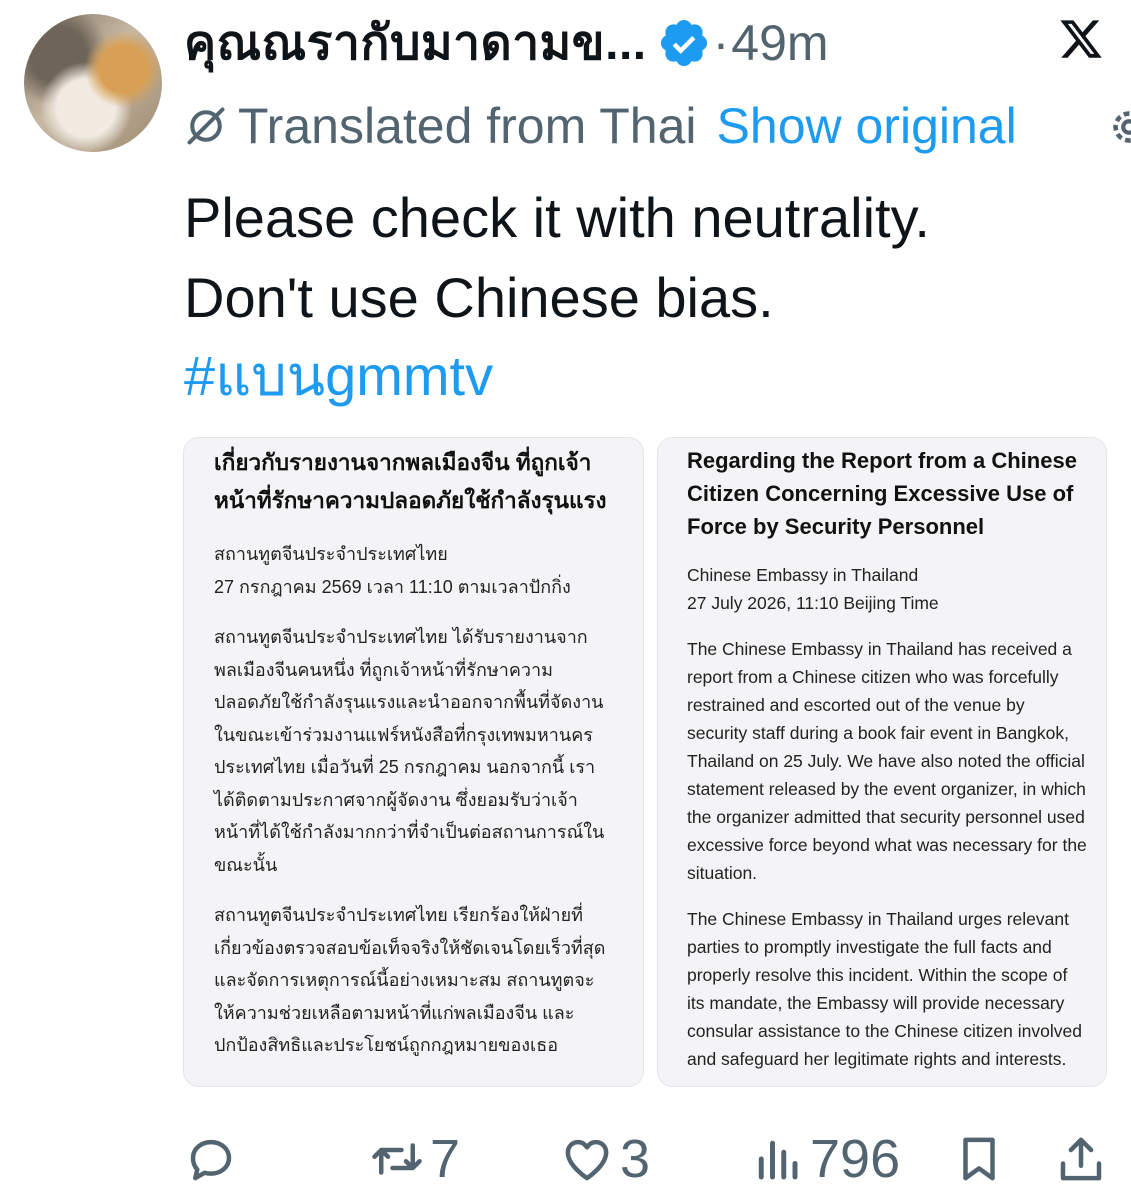 This screenshot has height=1200, width=1131. I want to click on tweet-text-line: Please check it with neutrality., so click(557, 217).